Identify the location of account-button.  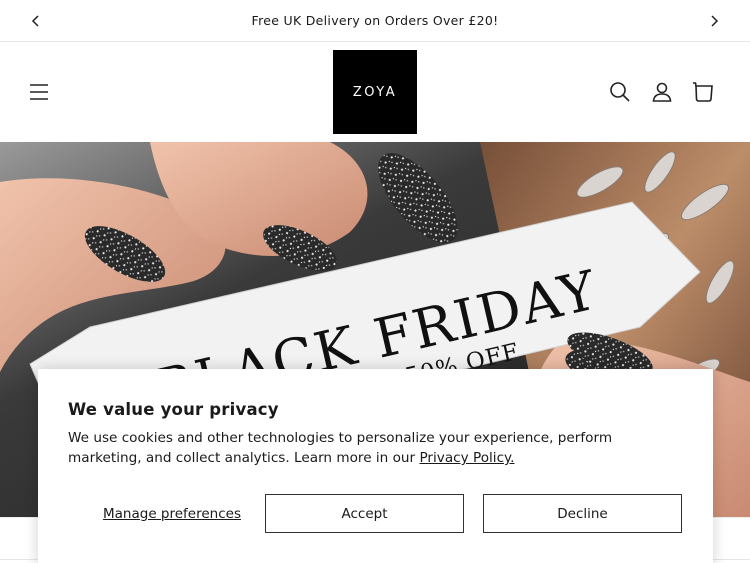
(662, 92).